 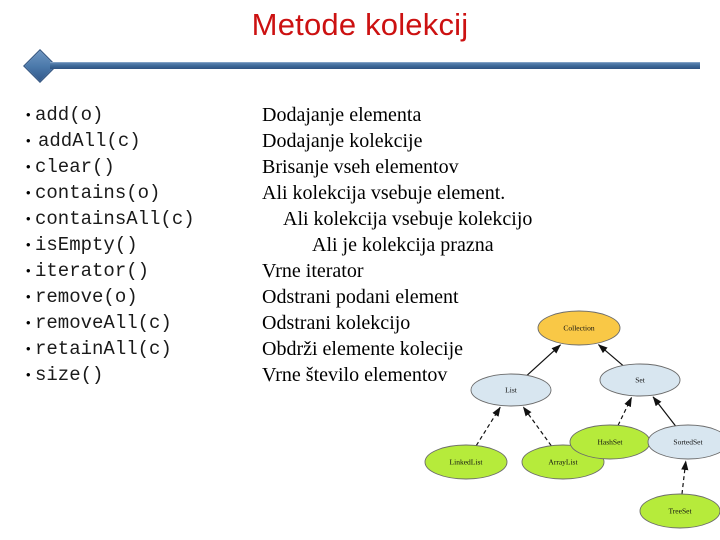 I want to click on method-description: Dodajanje kolekcije, so click(x=342, y=141).